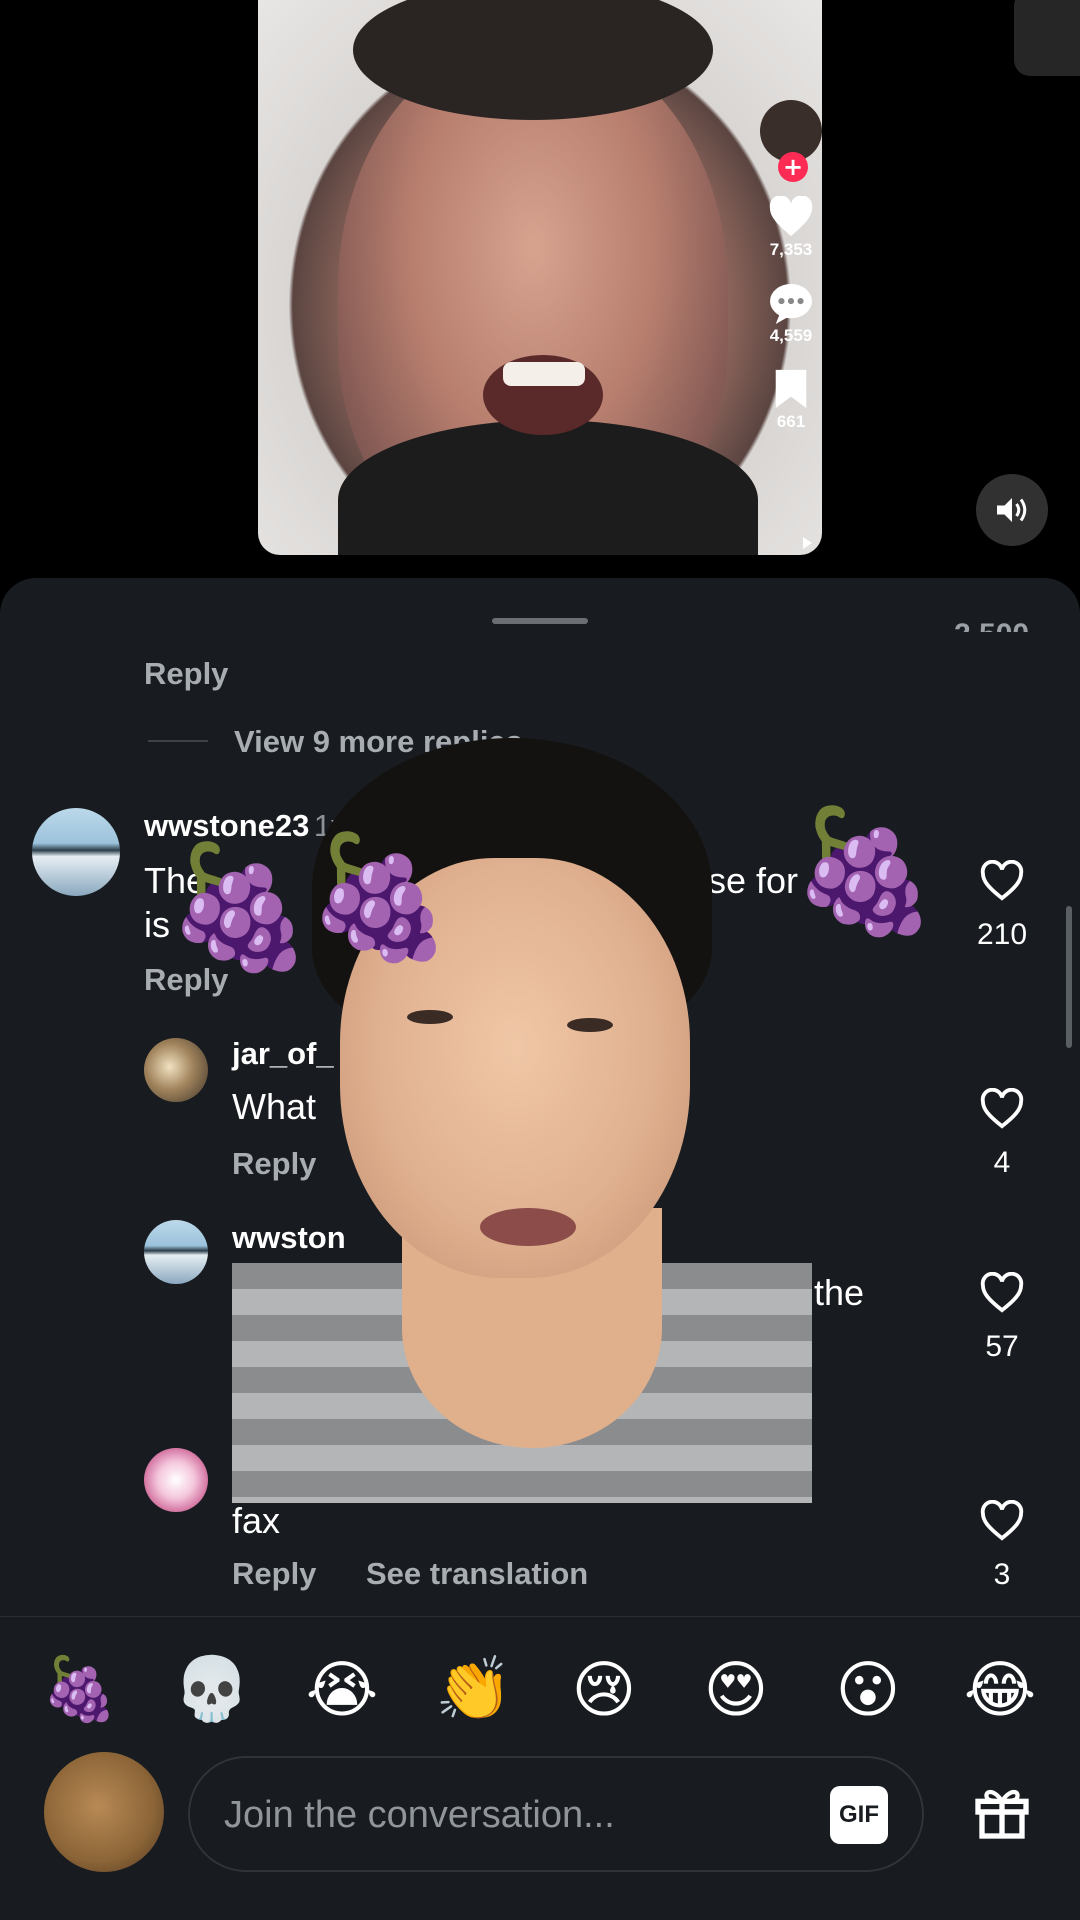 The width and height of the screenshot is (1080, 1920). I want to click on comment-like-count: 3, so click(1002, 1574).